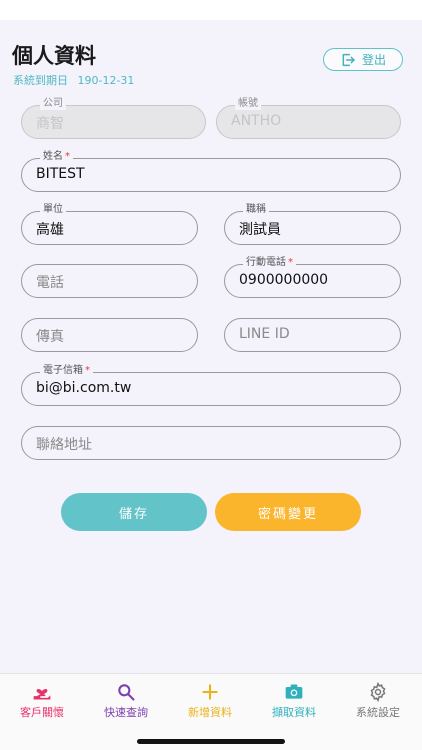  Describe the element at coordinates (42, 702) in the screenshot. I see `tab-customer-care: 客戶關懷` at that location.